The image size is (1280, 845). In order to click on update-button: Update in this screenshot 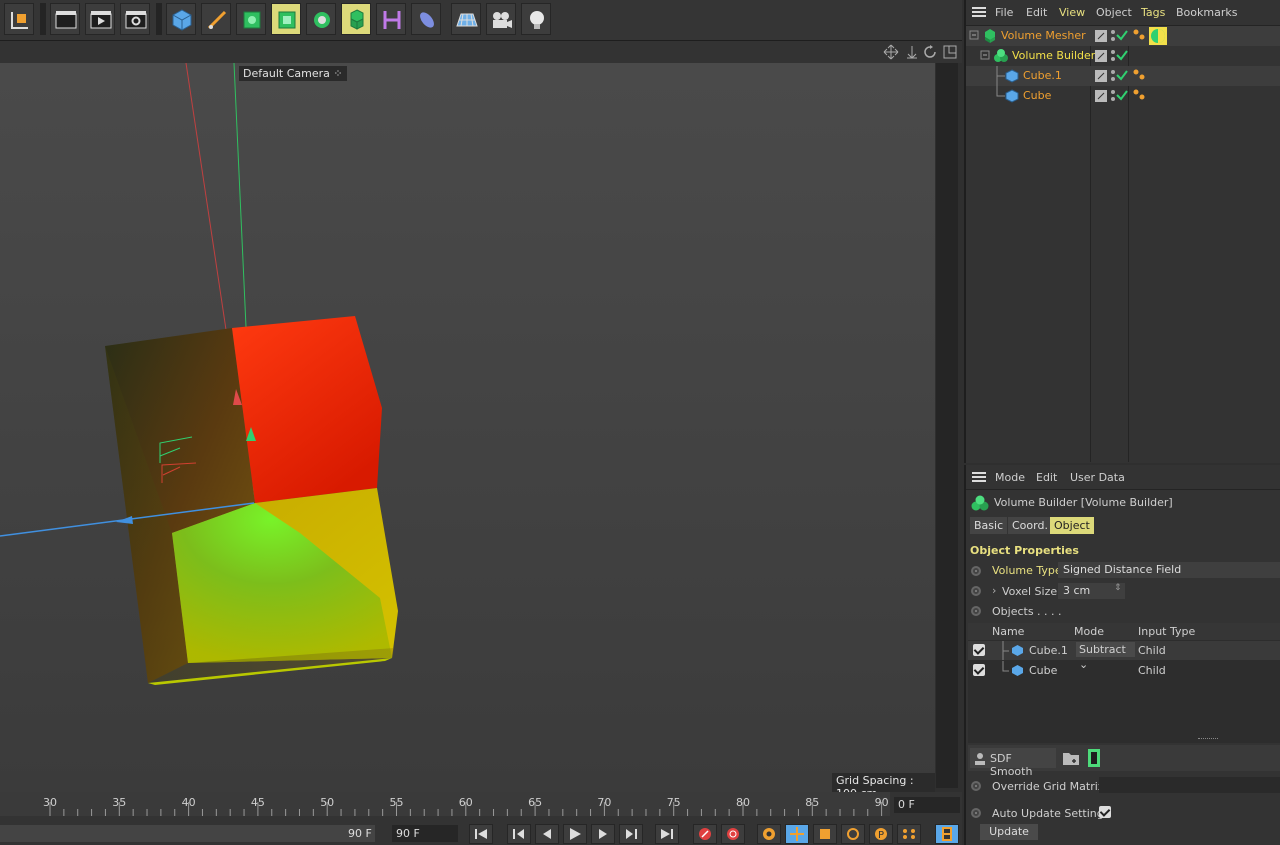, I will do `click(1009, 832)`.